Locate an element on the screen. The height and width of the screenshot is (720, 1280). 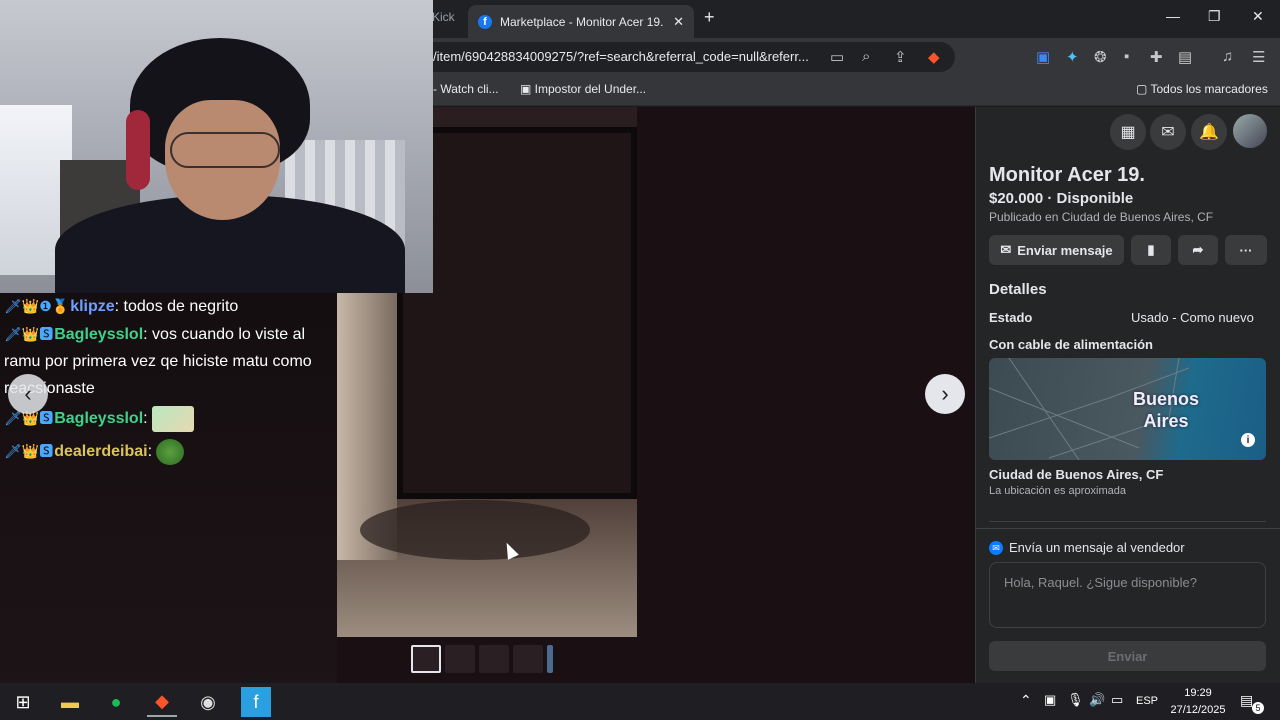
chat-message: 🗡👑❶🏅klipze: todos de negrito is located at coordinates (169, 306).